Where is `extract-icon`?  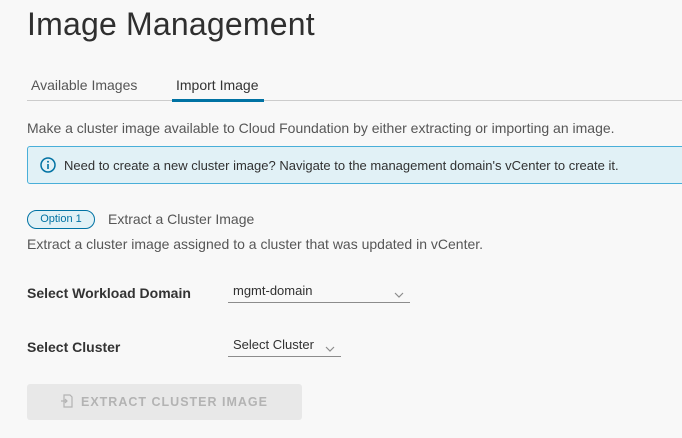
extract-icon is located at coordinates (67, 401).